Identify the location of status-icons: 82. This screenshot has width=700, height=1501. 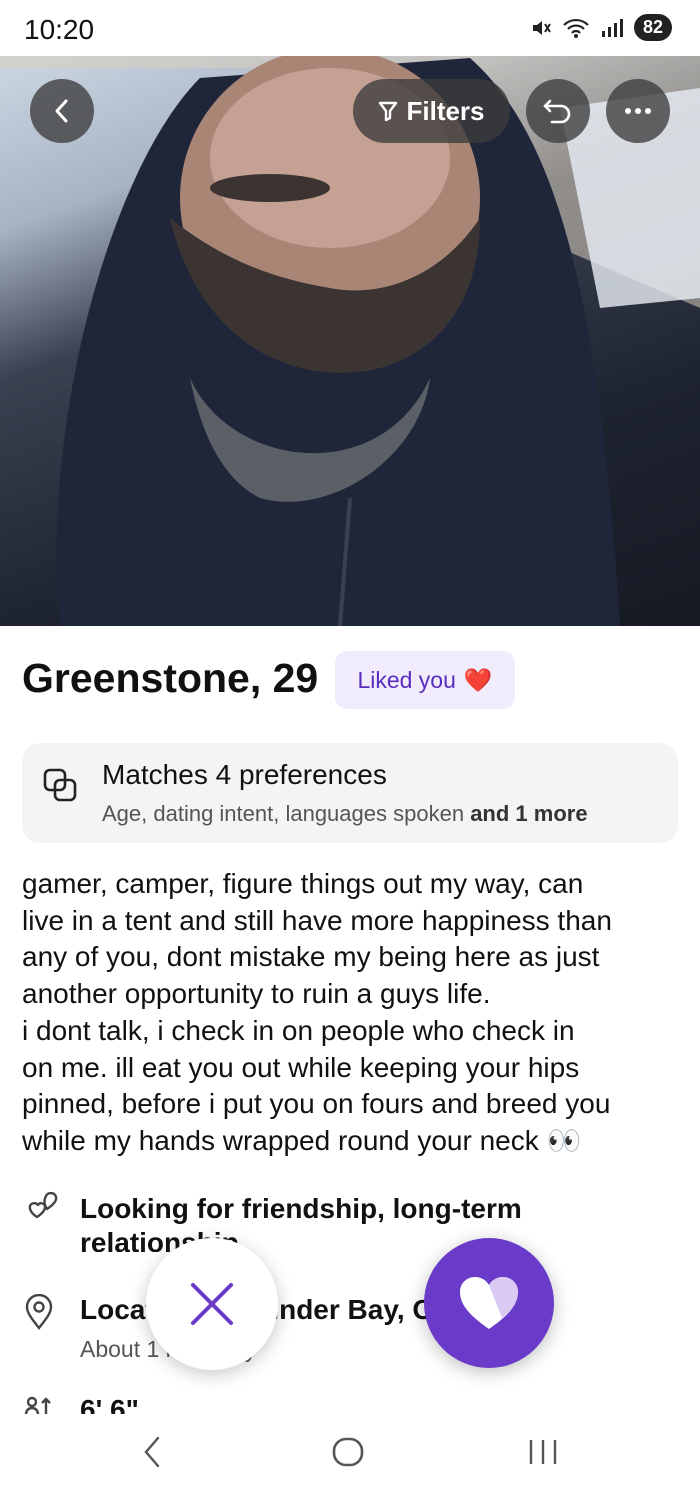
(601, 27).